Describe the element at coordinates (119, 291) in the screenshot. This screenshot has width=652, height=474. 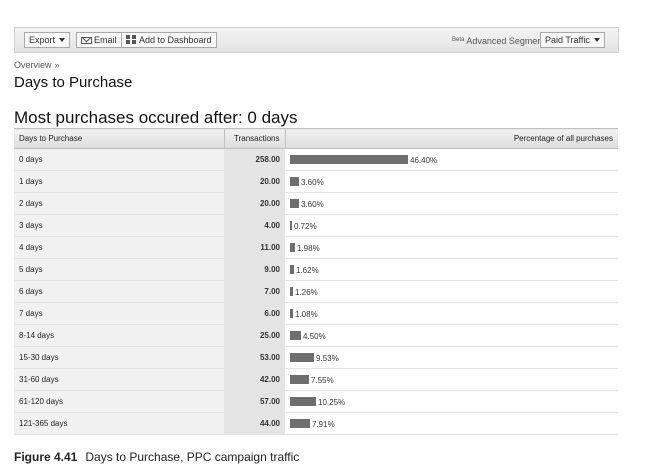
I see `days-cell: 6 days` at that location.